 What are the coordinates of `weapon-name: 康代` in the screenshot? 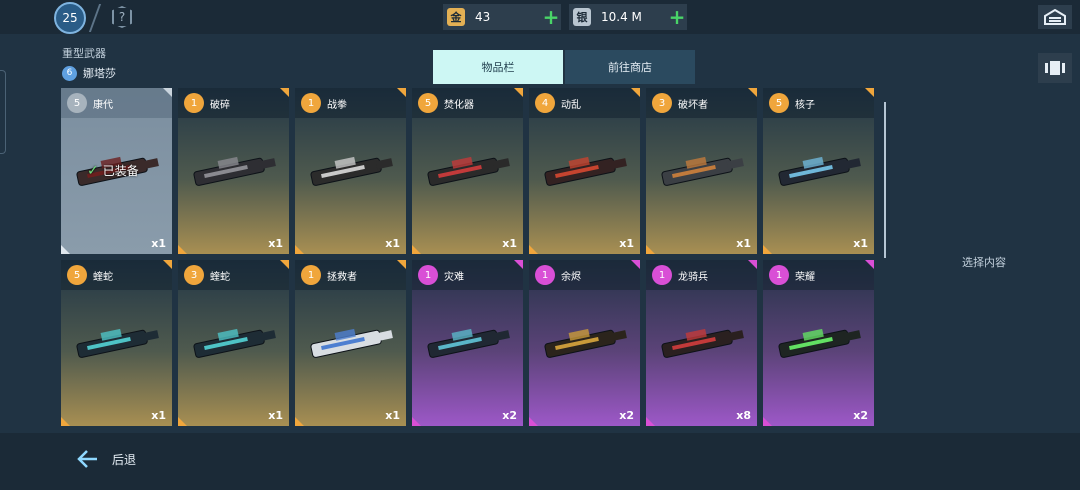 It's located at (103, 105).